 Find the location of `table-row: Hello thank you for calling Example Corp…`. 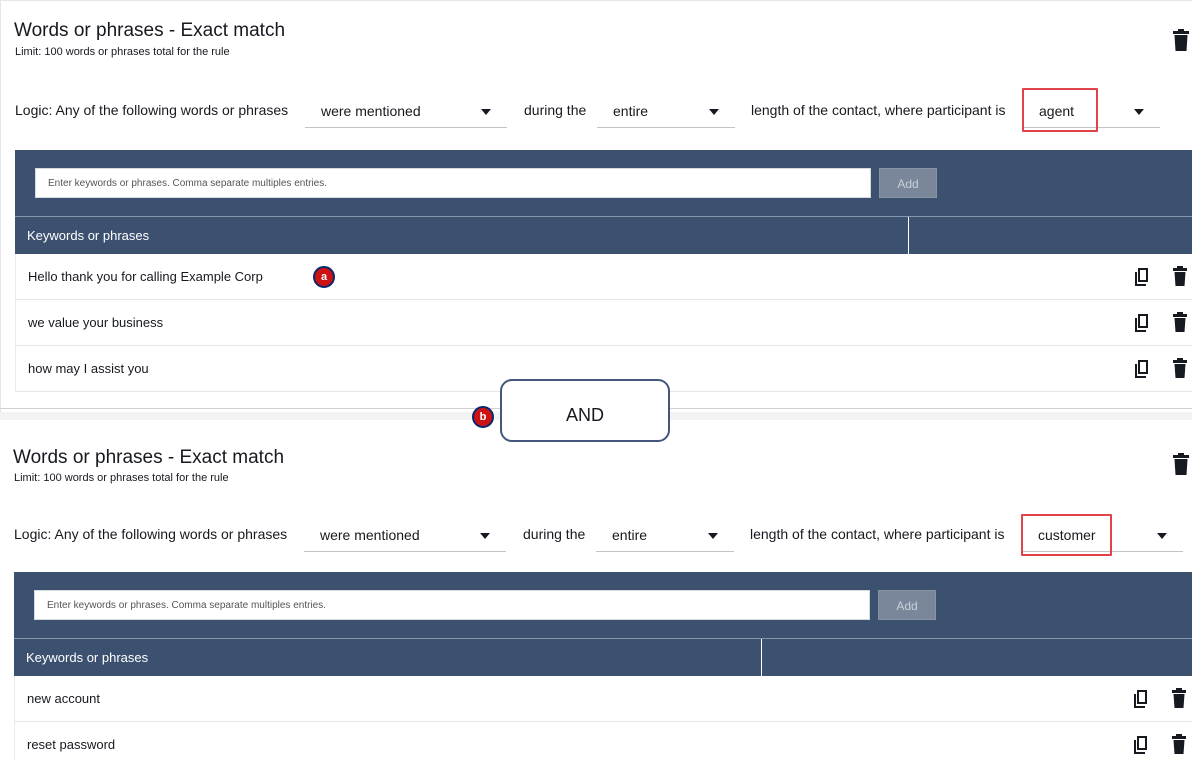

table-row: Hello thank you for calling Example Corp… is located at coordinates (603, 277).